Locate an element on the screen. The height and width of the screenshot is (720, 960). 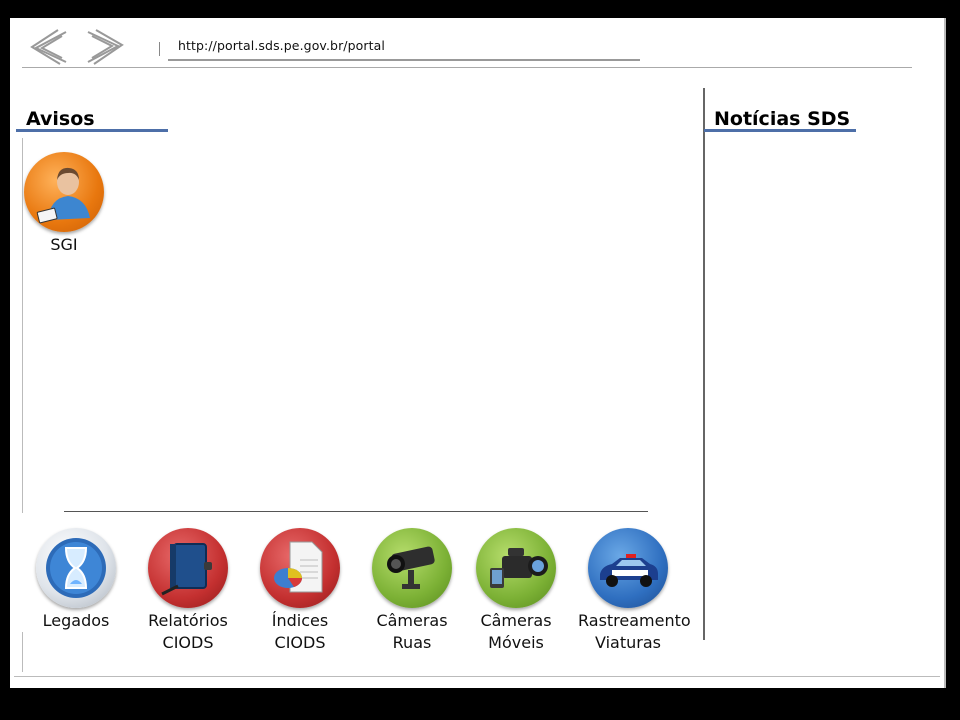
address-bar-left-edge is located at coordinates (159, 49).